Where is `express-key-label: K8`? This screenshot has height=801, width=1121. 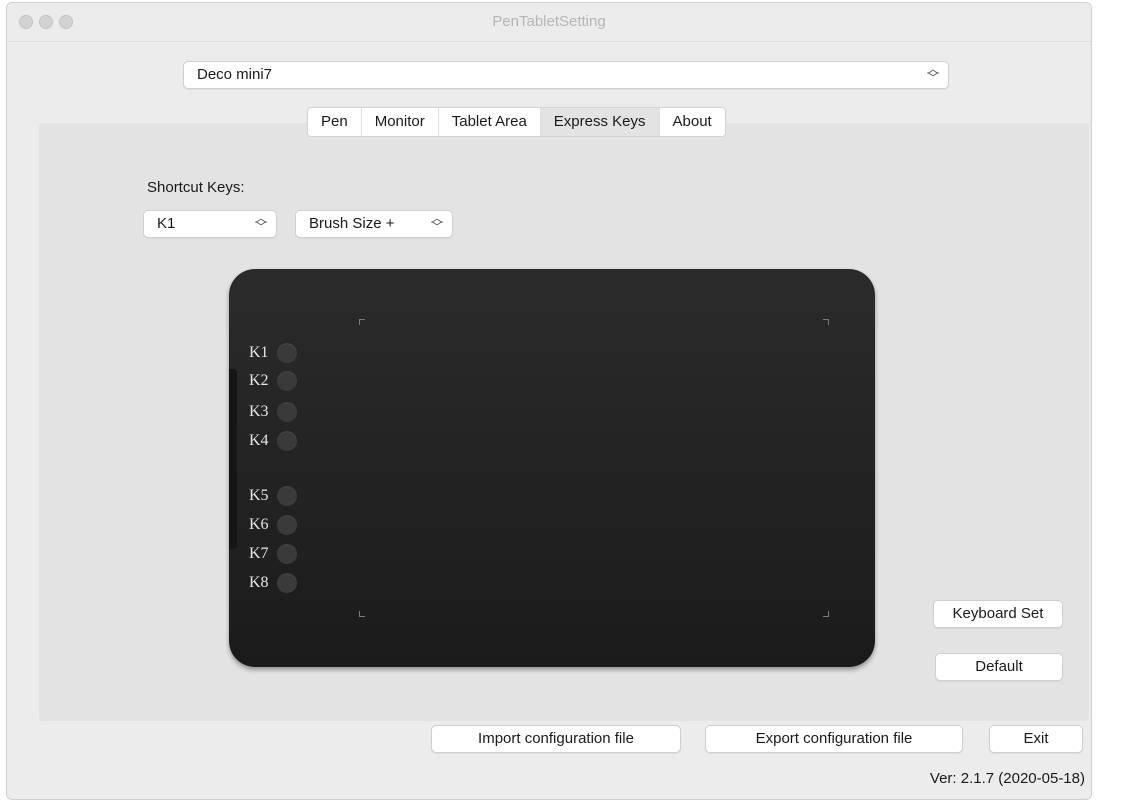
express-key-label: K8 is located at coordinates (259, 582).